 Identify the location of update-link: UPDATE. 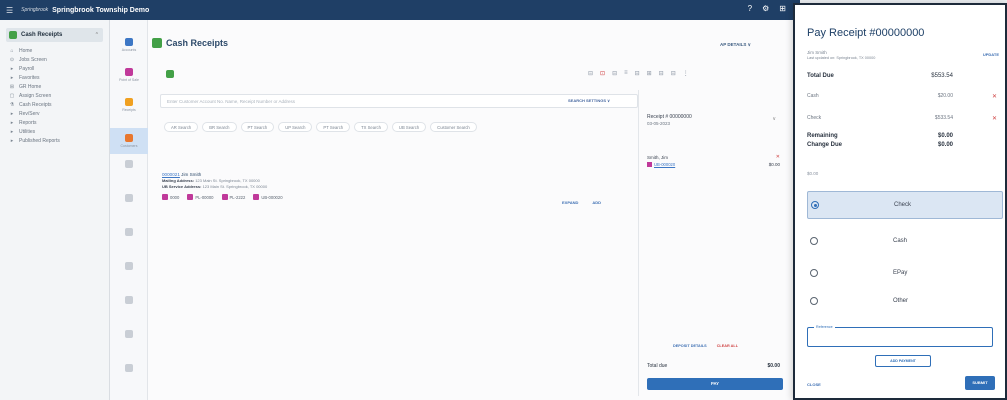
(991, 54).